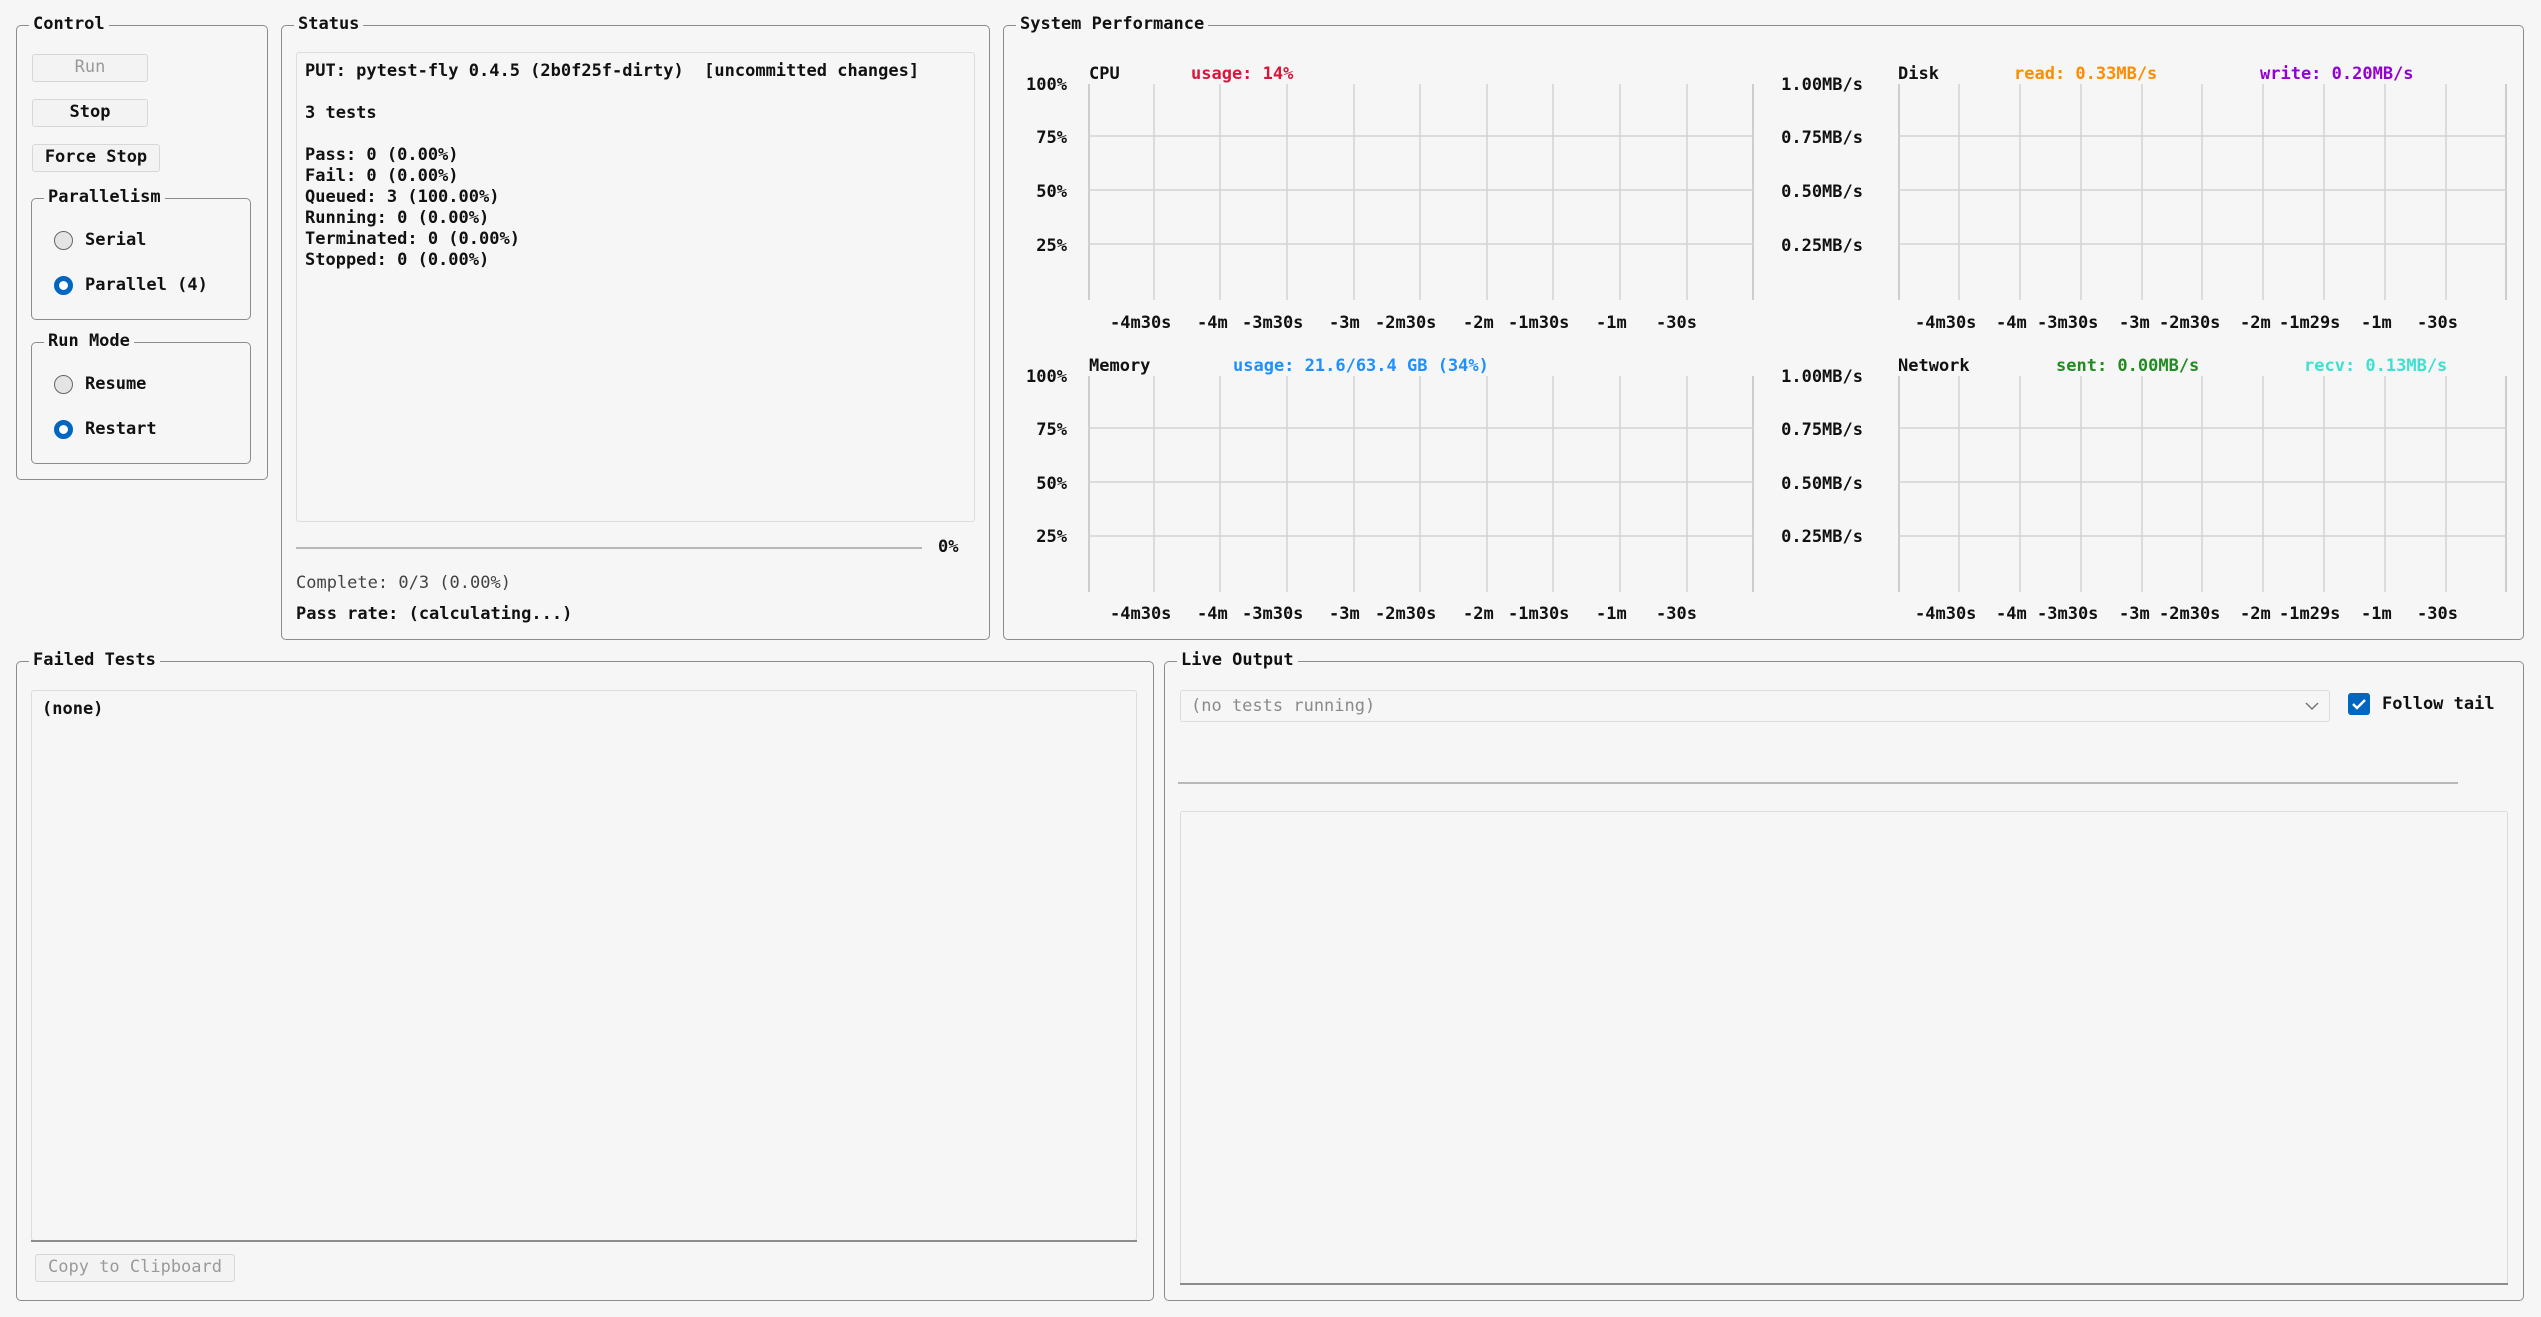  What do you see at coordinates (2437, 614) in the screenshot?
I see `network-x-tick: -30s` at bounding box center [2437, 614].